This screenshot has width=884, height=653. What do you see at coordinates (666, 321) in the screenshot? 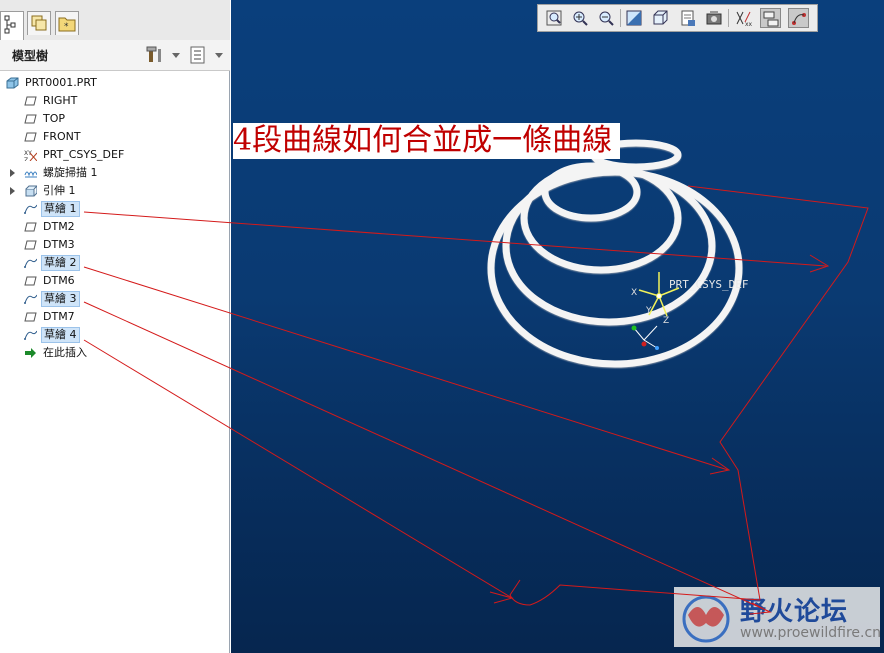
I see `axis-z-label: Z` at bounding box center [666, 321].